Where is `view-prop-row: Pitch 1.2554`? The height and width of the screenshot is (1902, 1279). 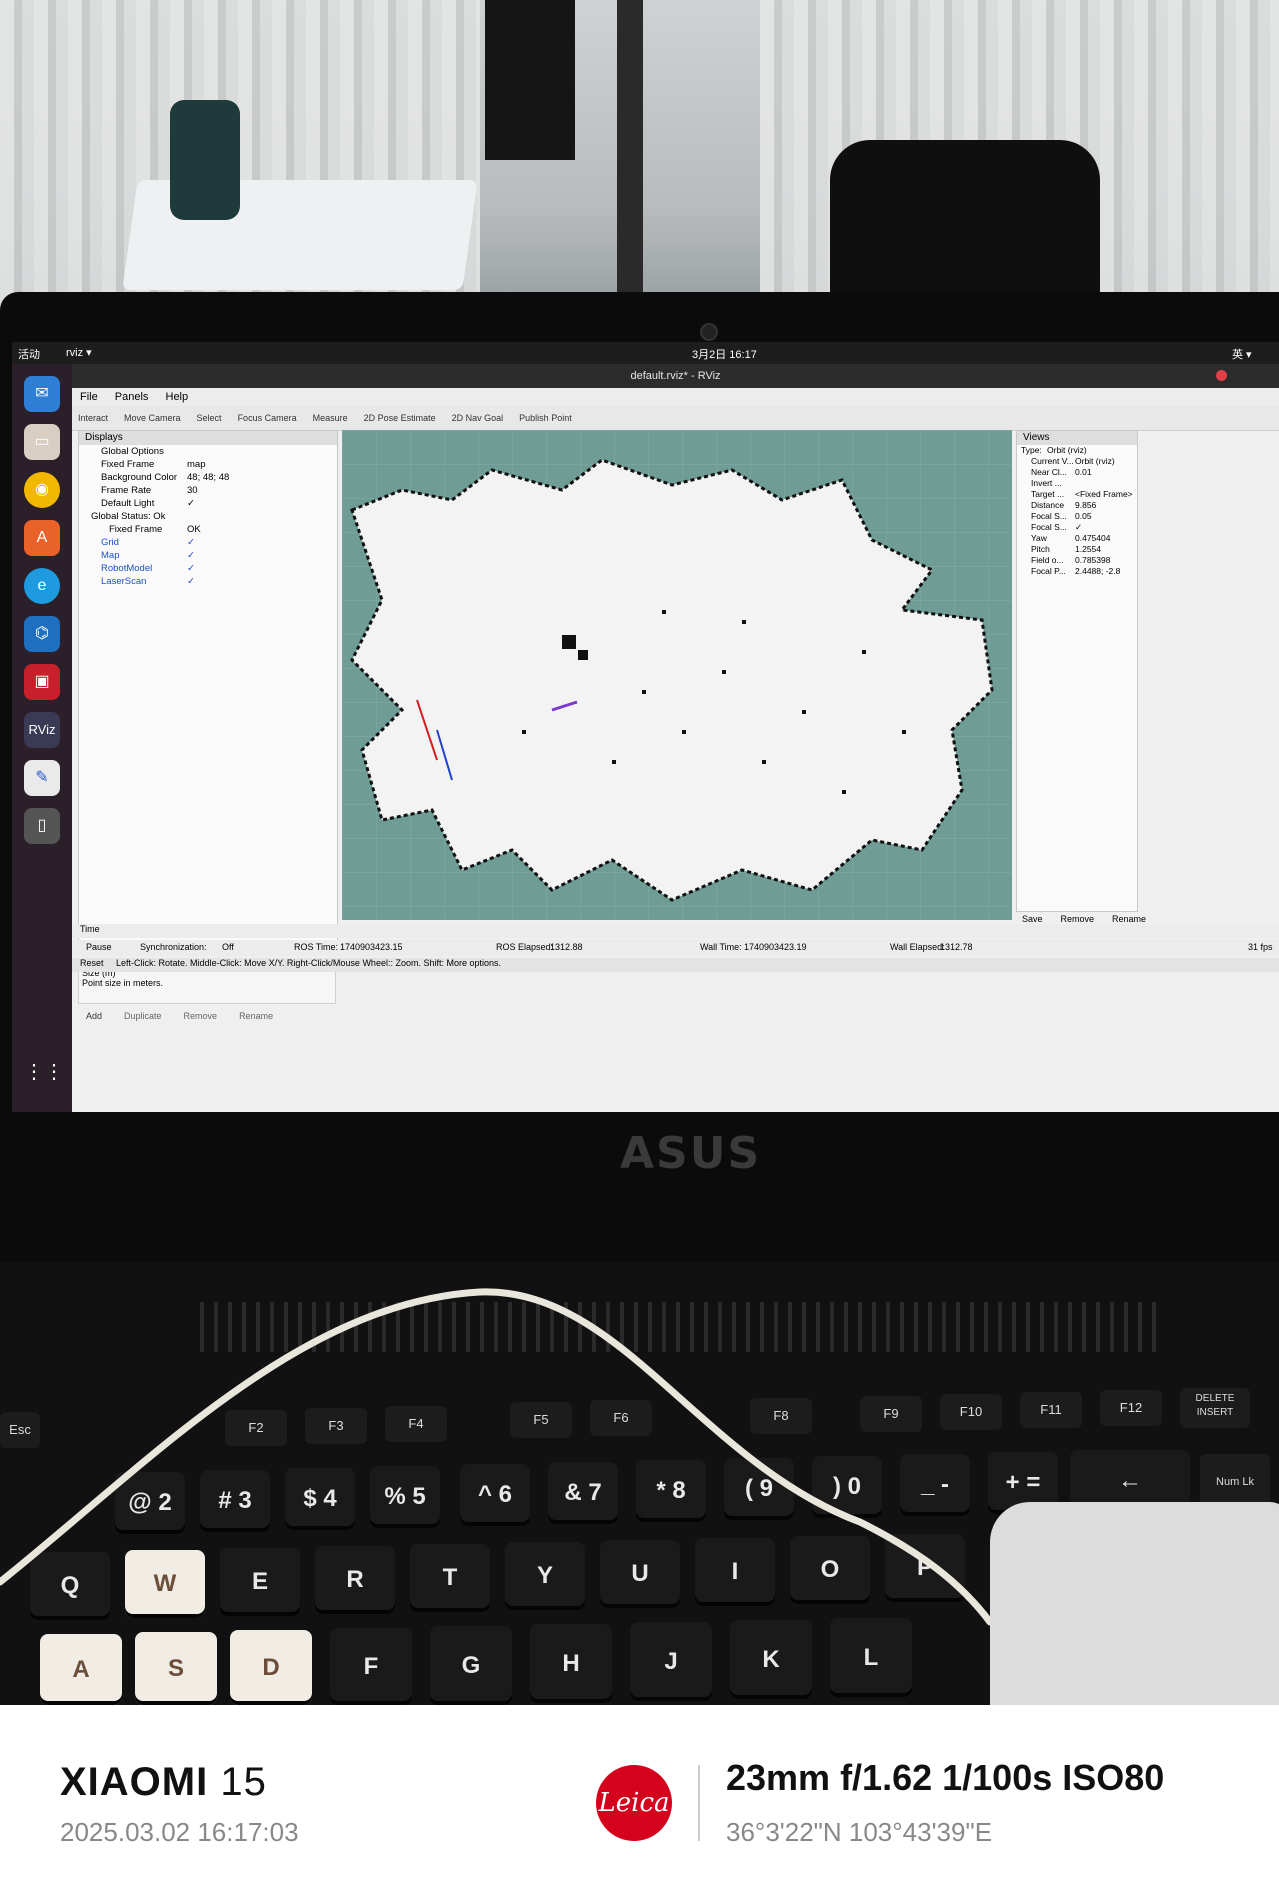 view-prop-row: Pitch 1.2554 is located at coordinates (1077, 549).